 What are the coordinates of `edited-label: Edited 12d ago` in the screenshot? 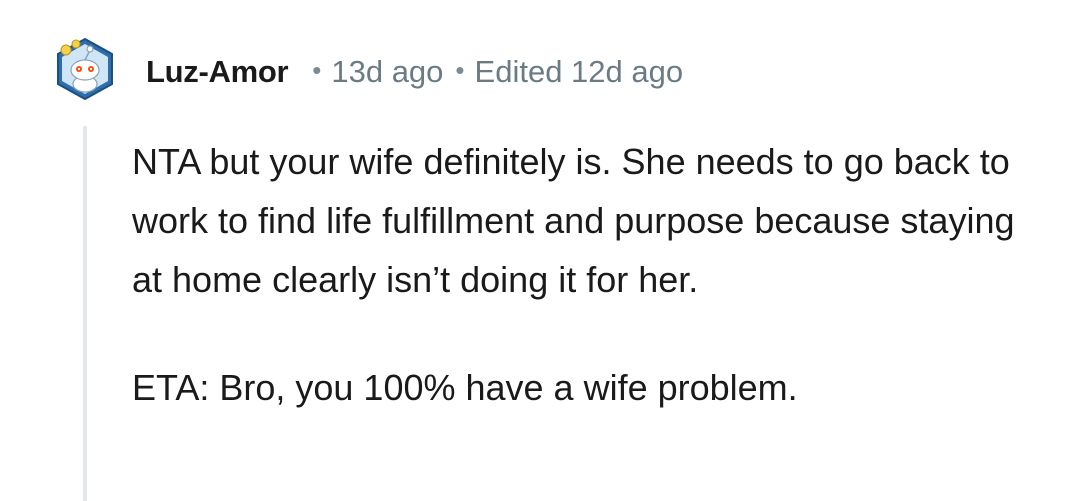 It's located at (579, 71).